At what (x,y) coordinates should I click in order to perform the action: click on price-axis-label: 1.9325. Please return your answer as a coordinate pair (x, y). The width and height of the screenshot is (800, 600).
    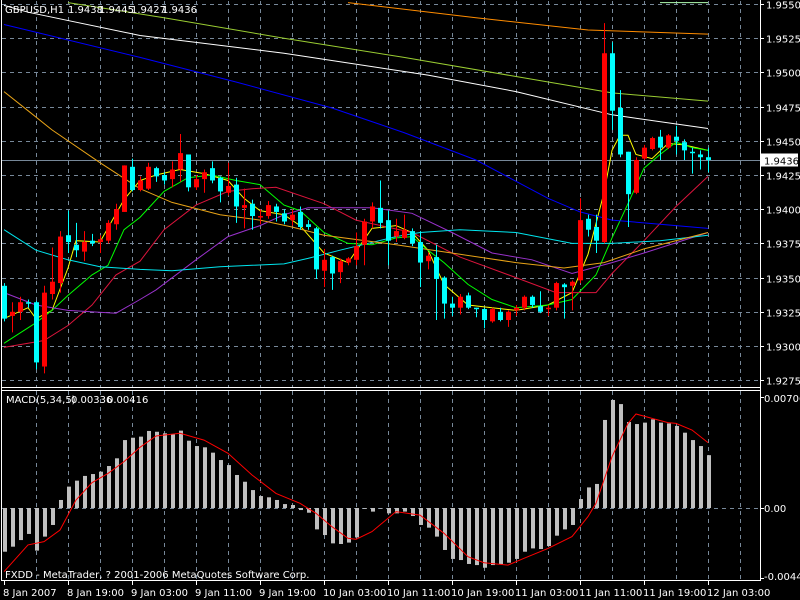
    Looking at the image, I should click on (783, 314).